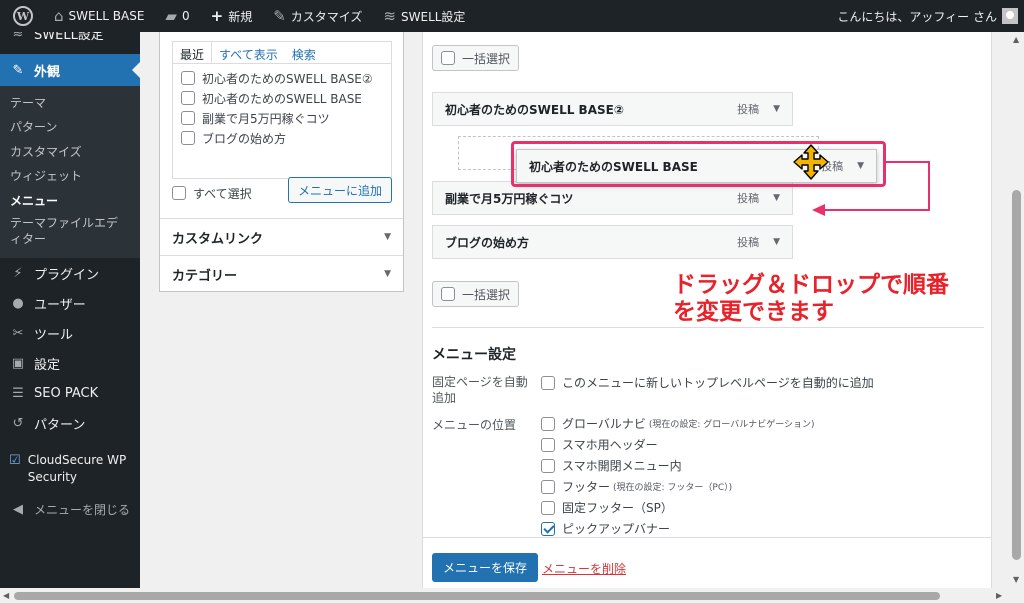 This screenshot has width=1024, height=603. I want to click on sidebar-item-label: ユーザー, so click(60, 305).